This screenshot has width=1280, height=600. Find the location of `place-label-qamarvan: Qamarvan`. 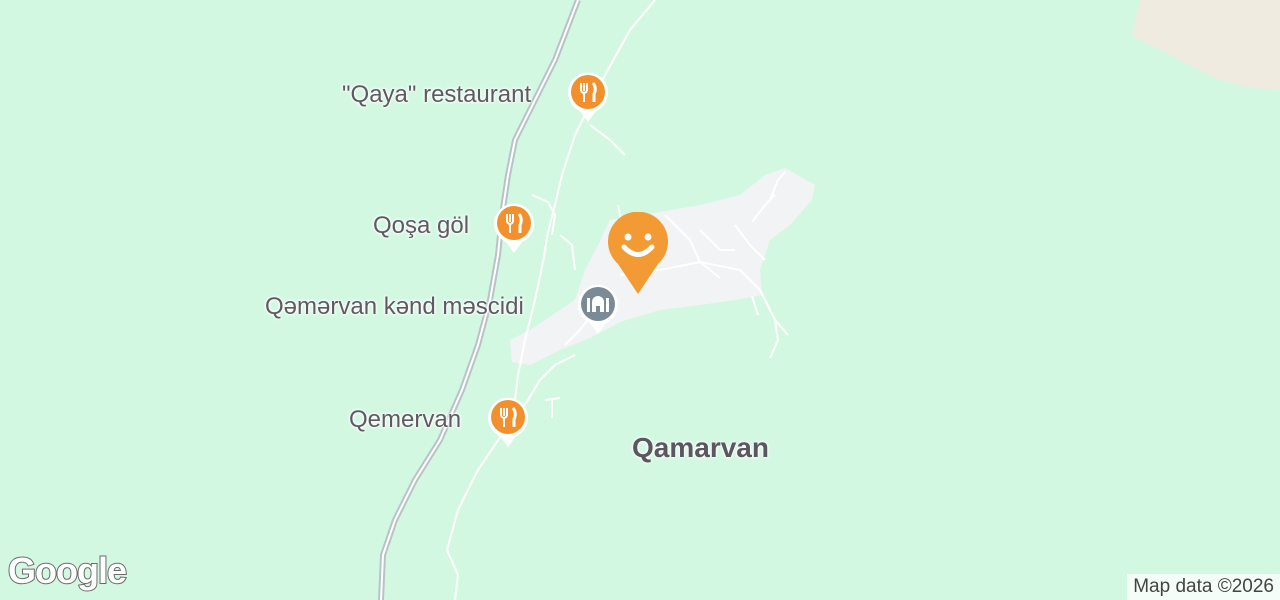

place-label-qamarvan: Qamarvan is located at coordinates (700, 447).